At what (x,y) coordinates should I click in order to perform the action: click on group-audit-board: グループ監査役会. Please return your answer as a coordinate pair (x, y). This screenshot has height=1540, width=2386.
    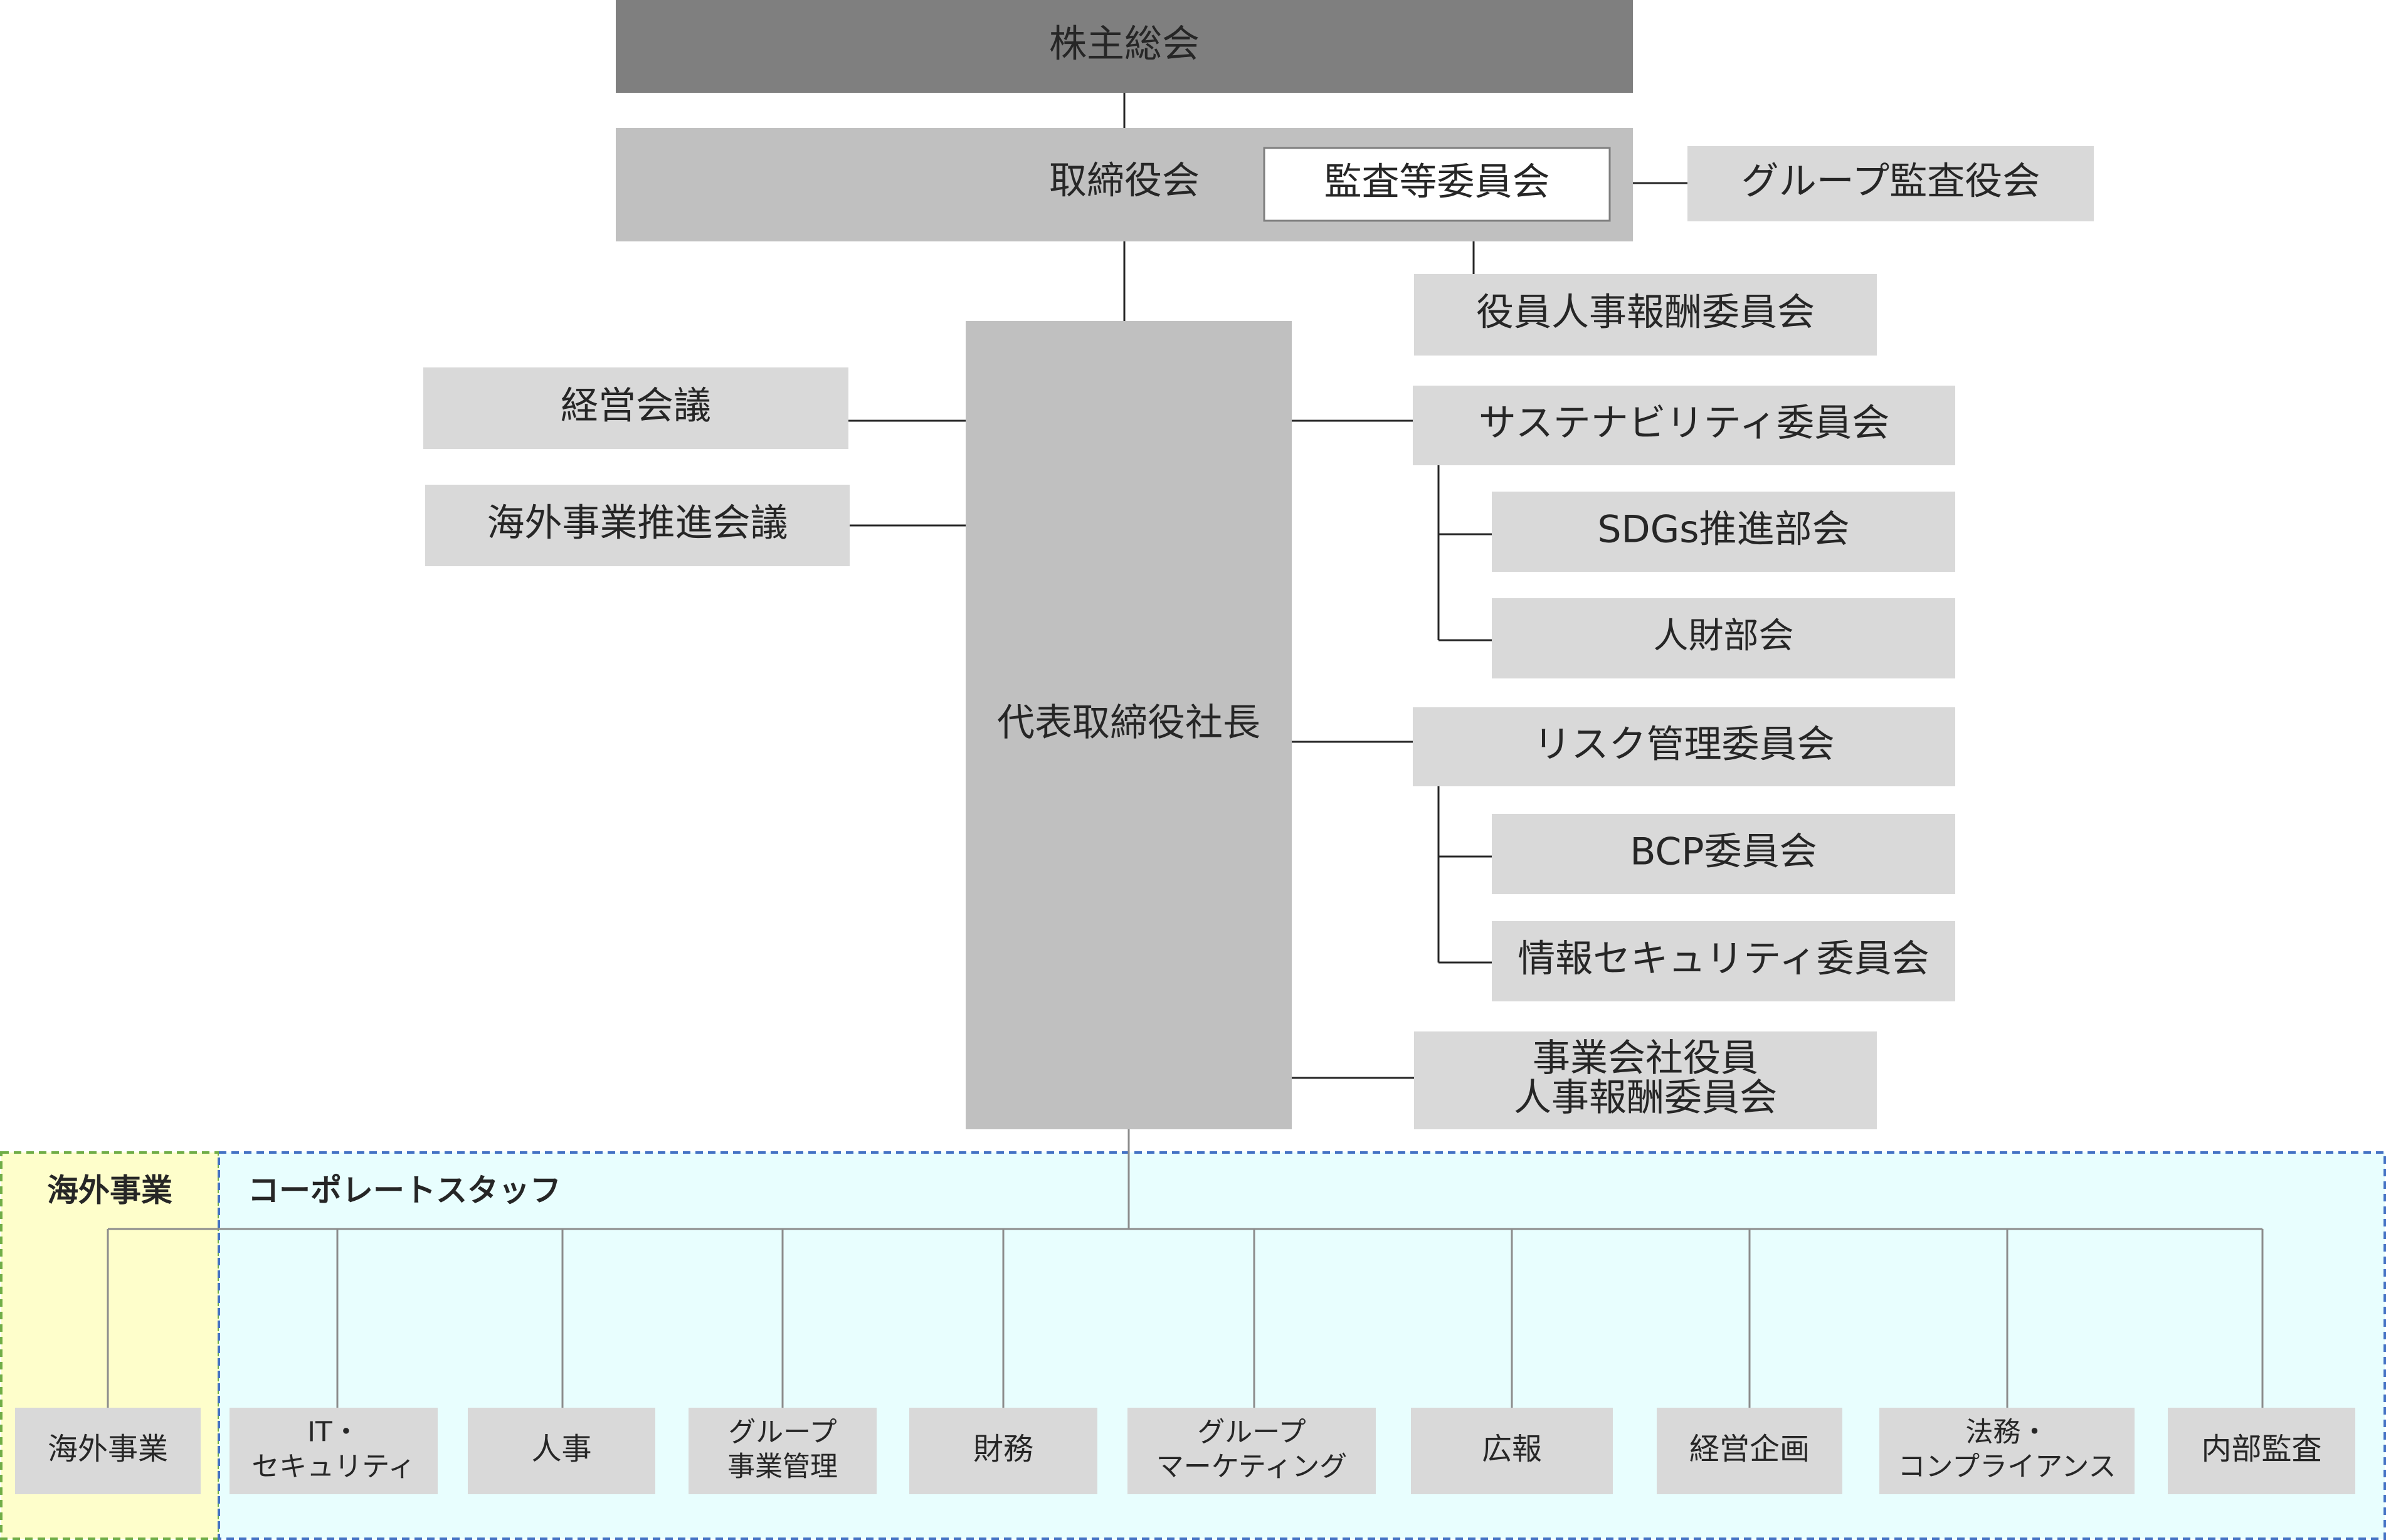
    Looking at the image, I should click on (1890, 183).